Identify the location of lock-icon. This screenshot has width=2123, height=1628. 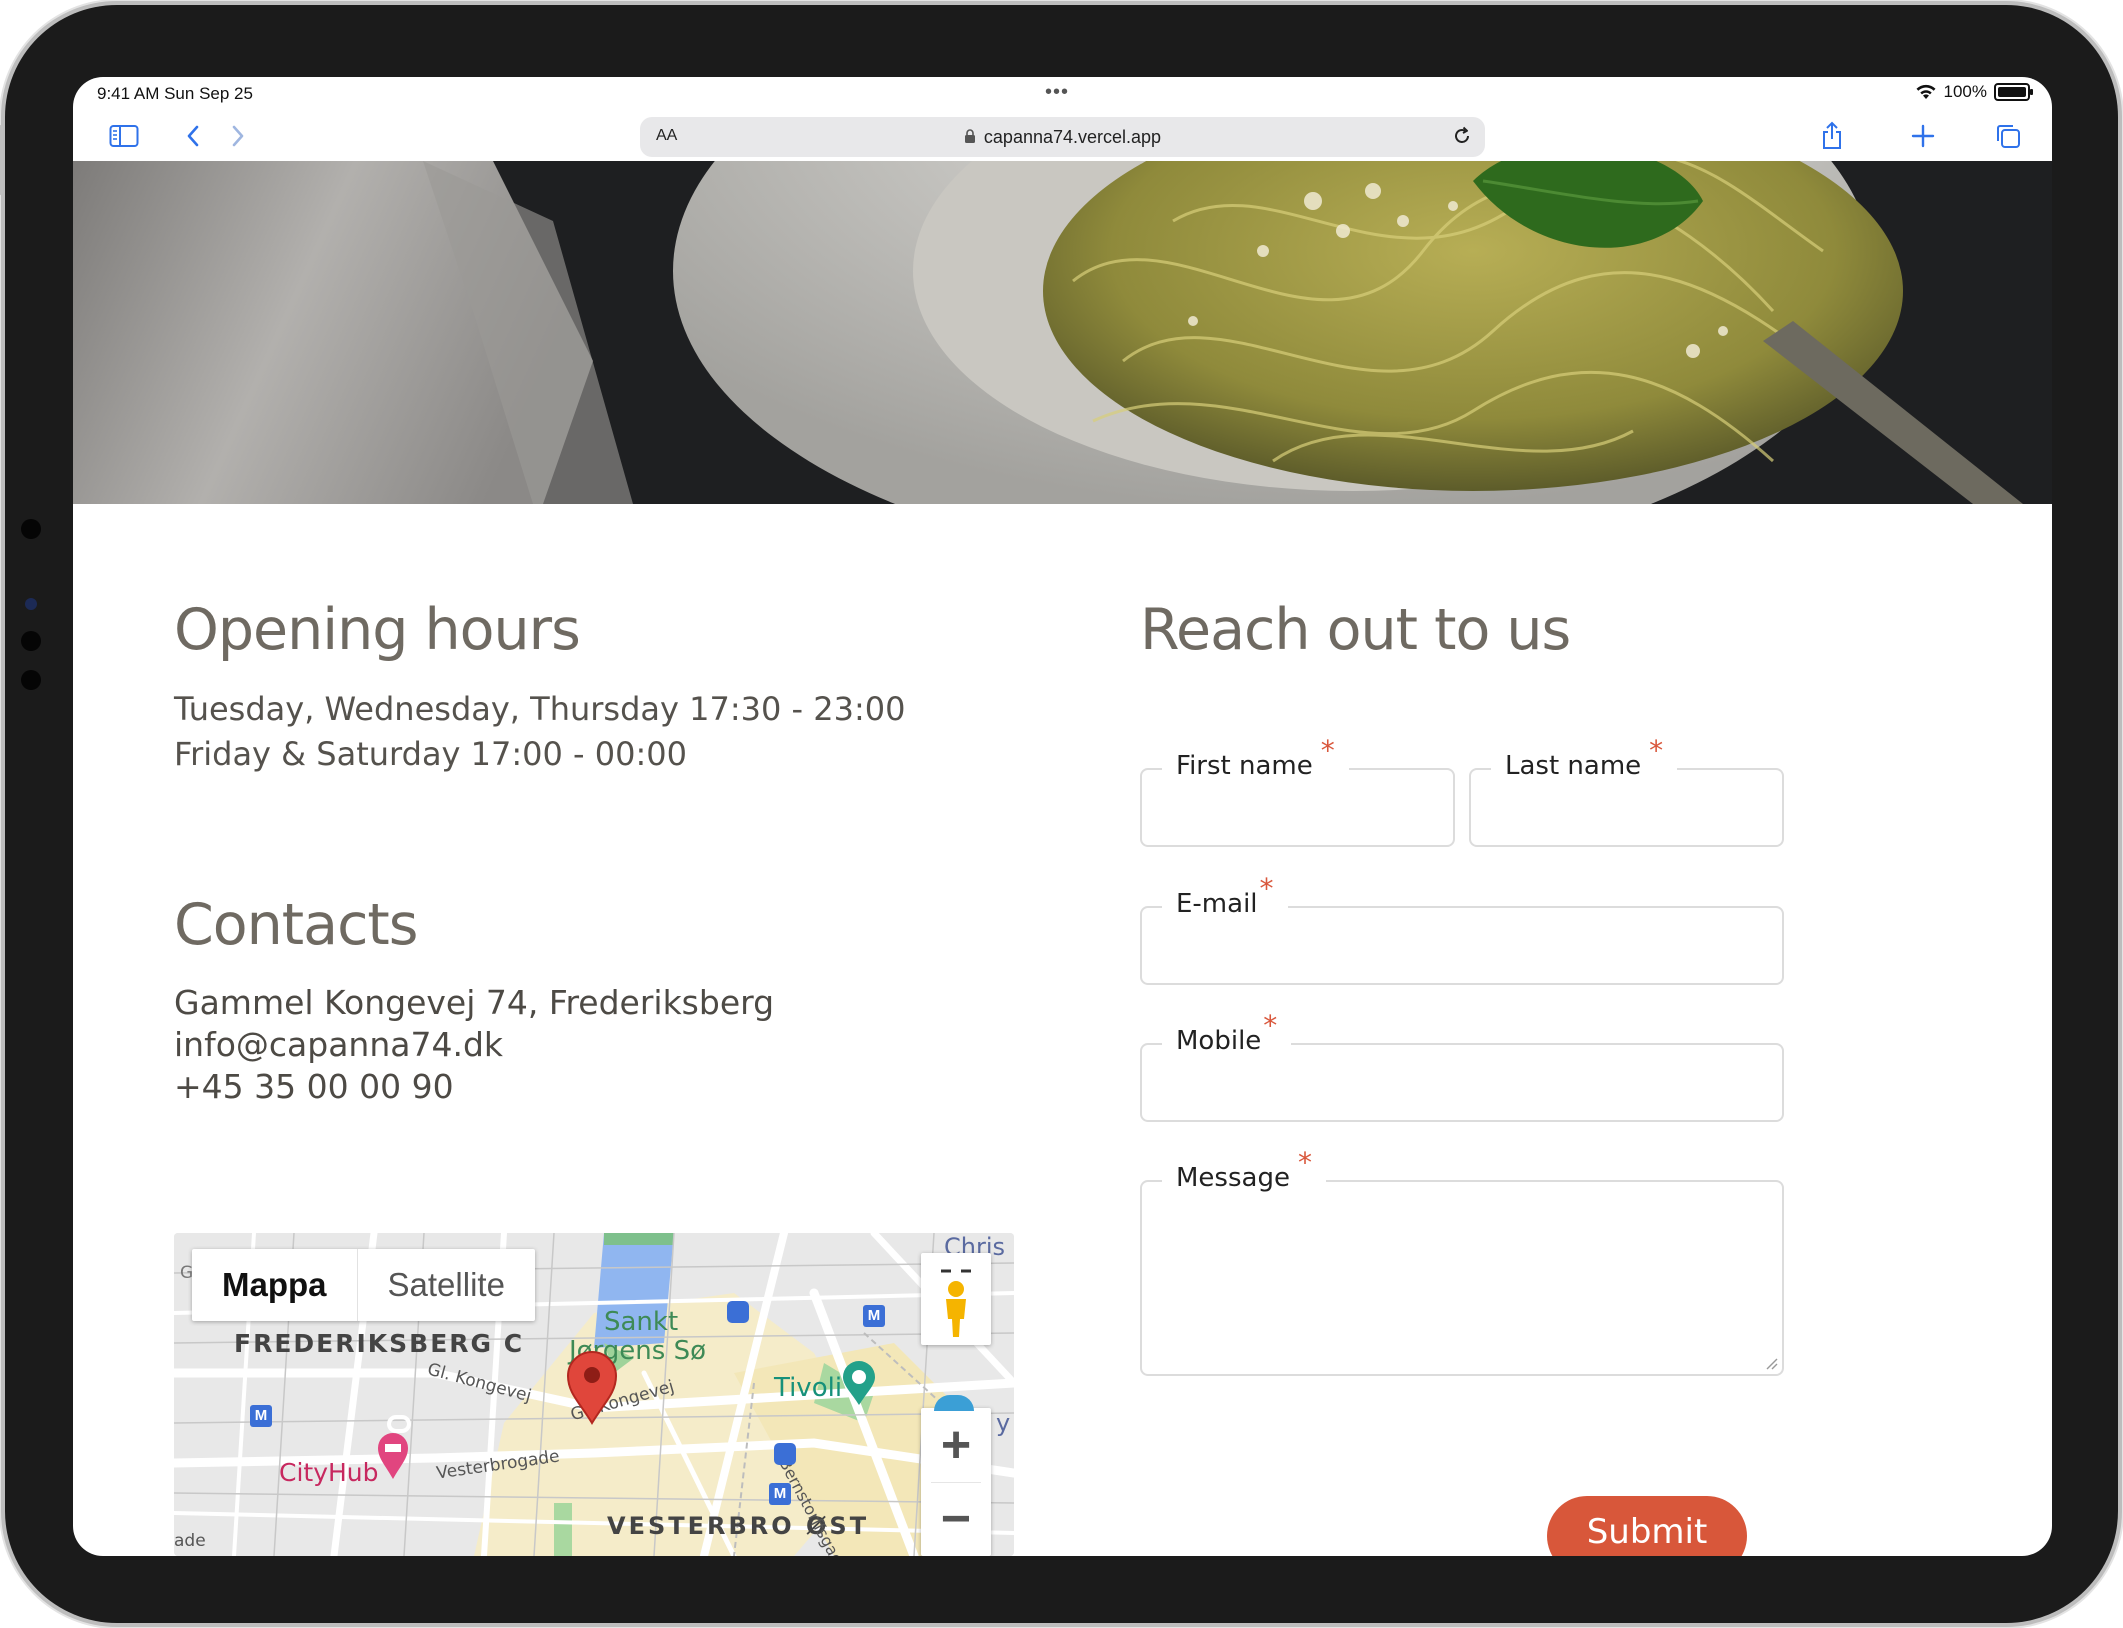
(969, 136).